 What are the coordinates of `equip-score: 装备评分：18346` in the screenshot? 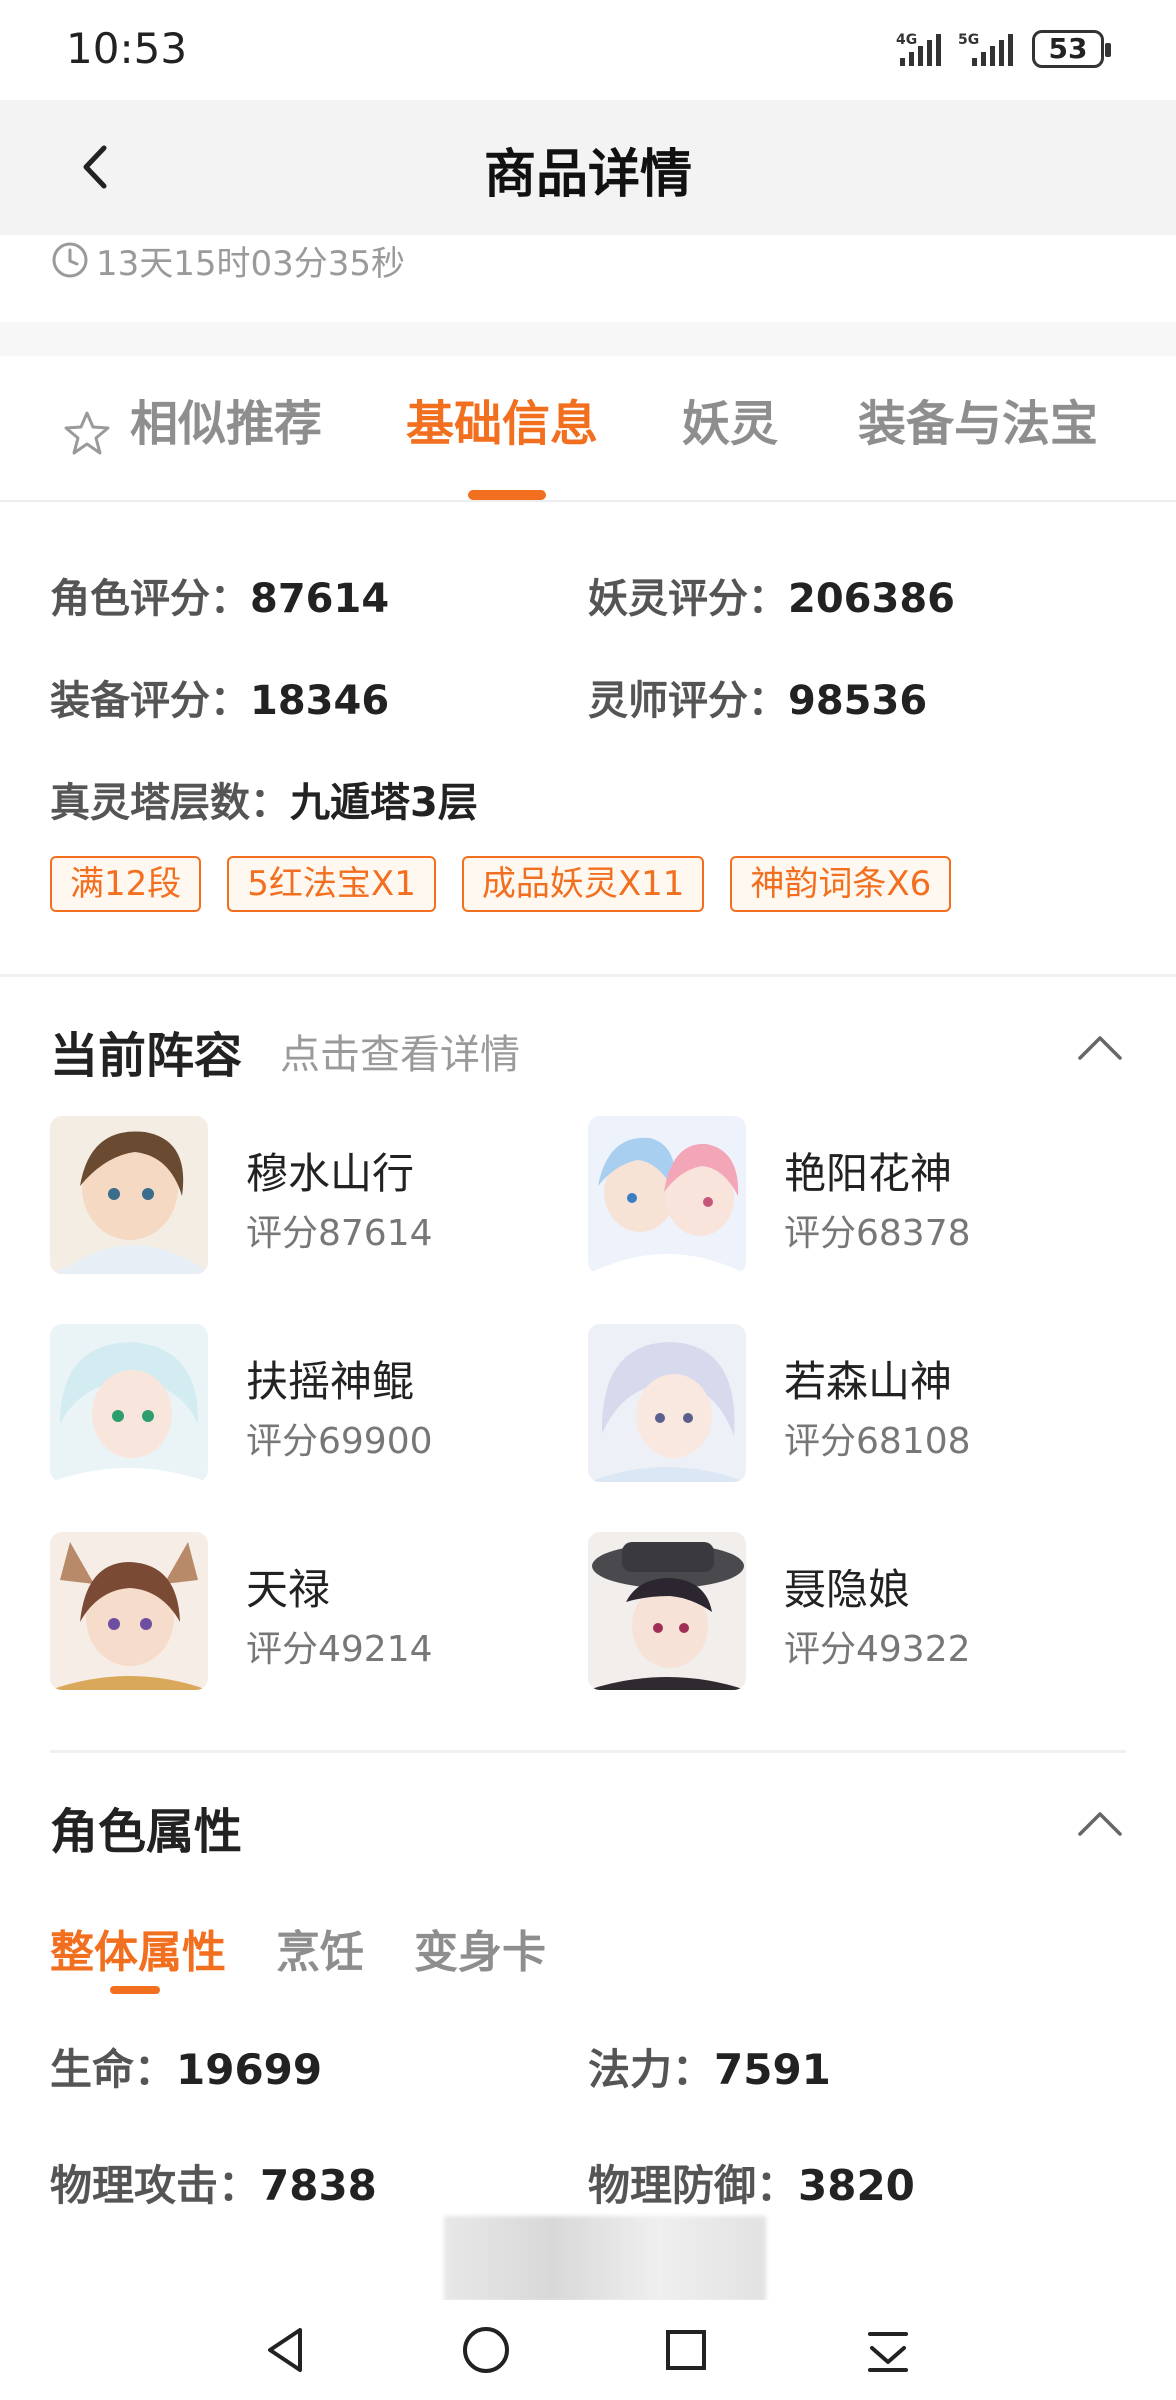 It's located at (220, 701).